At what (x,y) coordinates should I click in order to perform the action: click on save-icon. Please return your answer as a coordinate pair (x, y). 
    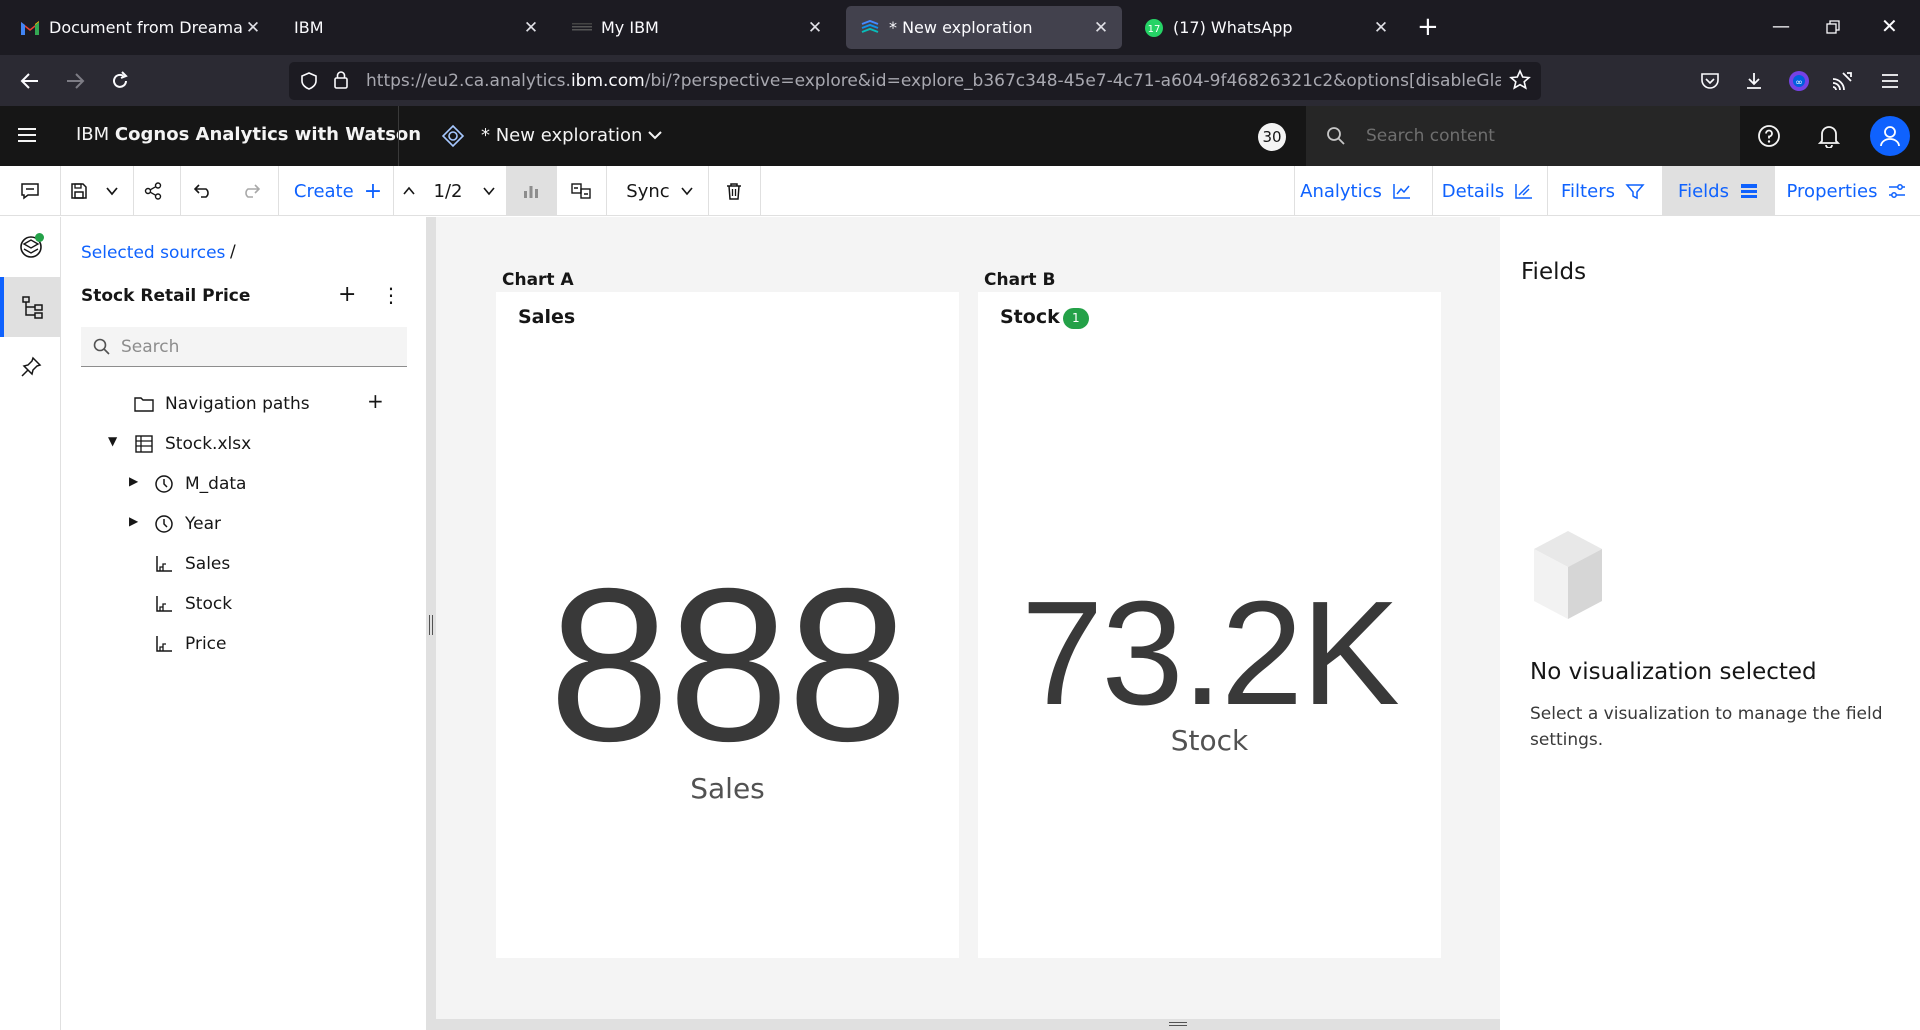
    Looking at the image, I should click on (79, 191).